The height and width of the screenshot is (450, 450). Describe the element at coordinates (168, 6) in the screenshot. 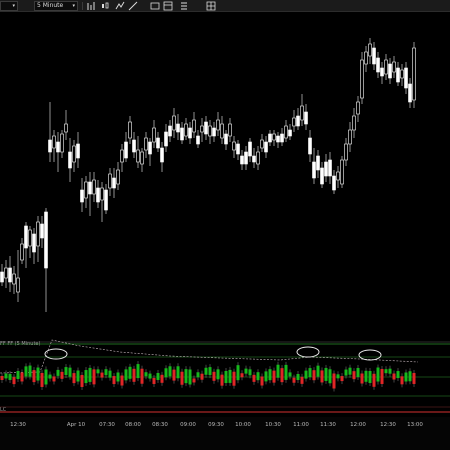

I see `templates-icon` at that location.